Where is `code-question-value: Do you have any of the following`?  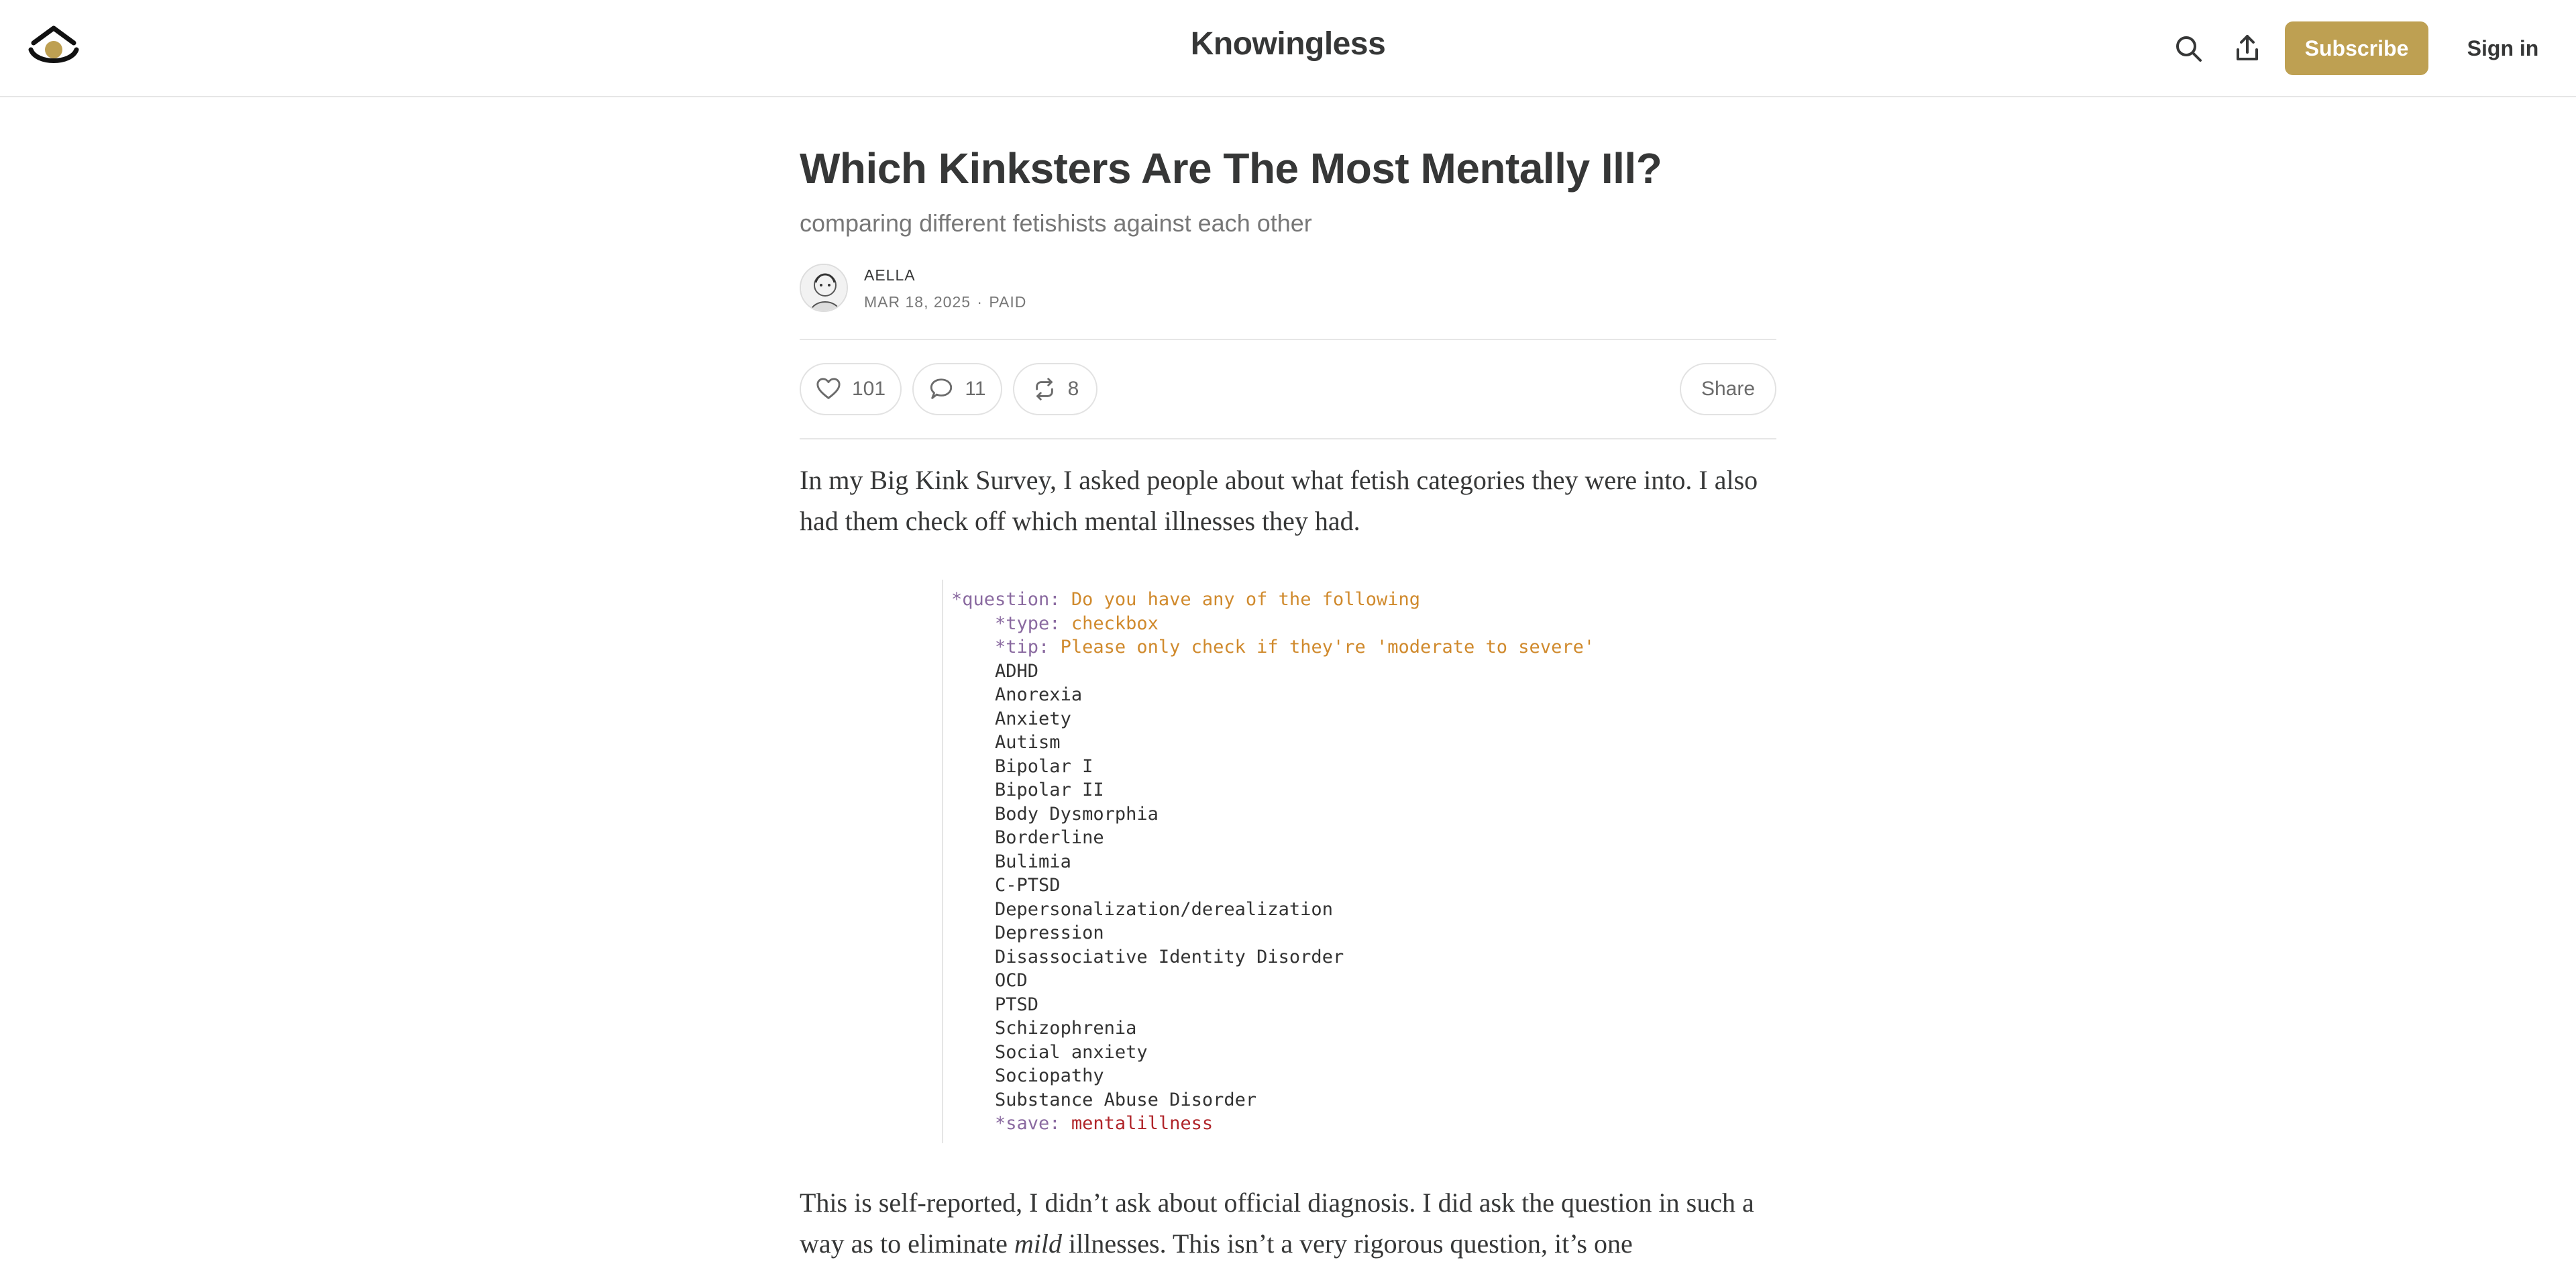
code-question-value: Do you have any of the following is located at coordinates (1245, 599).